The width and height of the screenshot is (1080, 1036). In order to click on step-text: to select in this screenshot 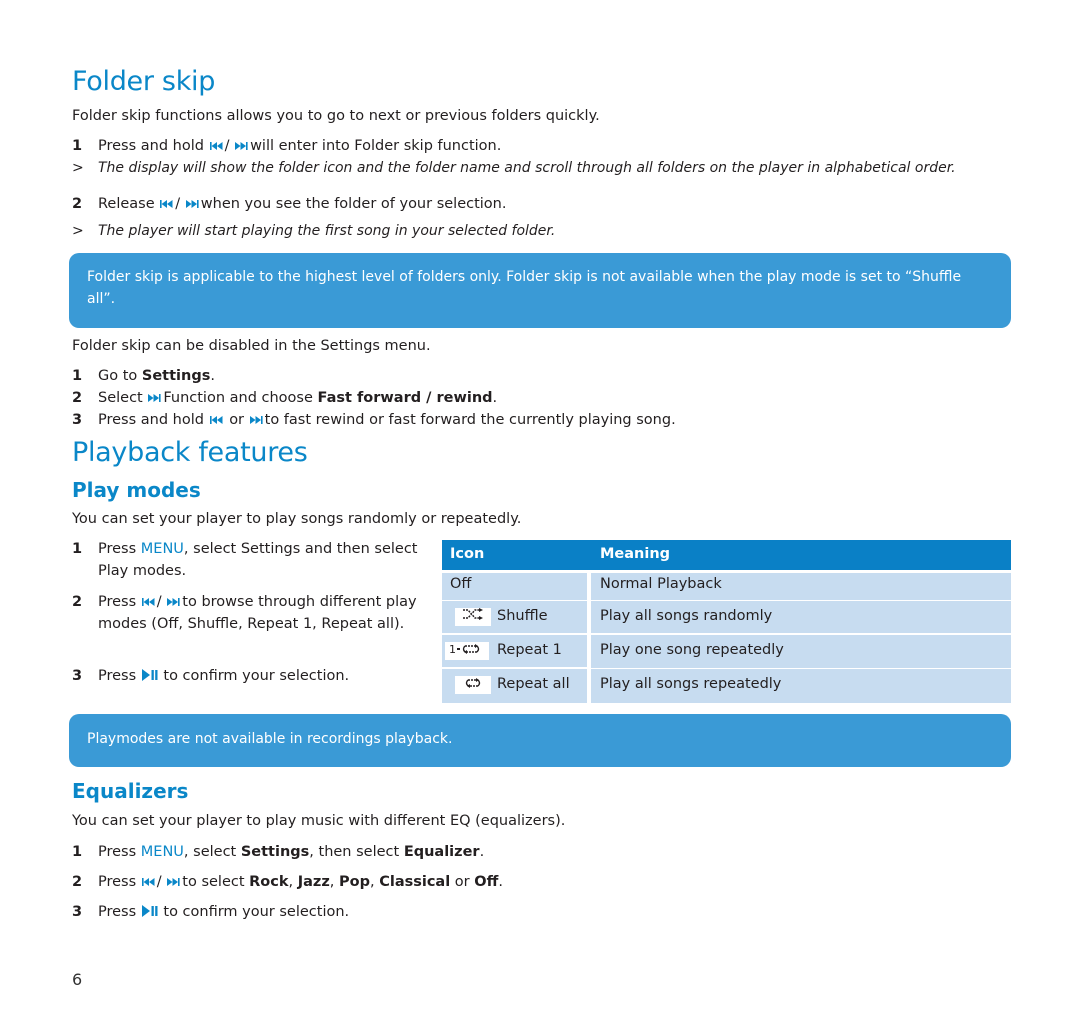, I will do `click(213, 882)`.